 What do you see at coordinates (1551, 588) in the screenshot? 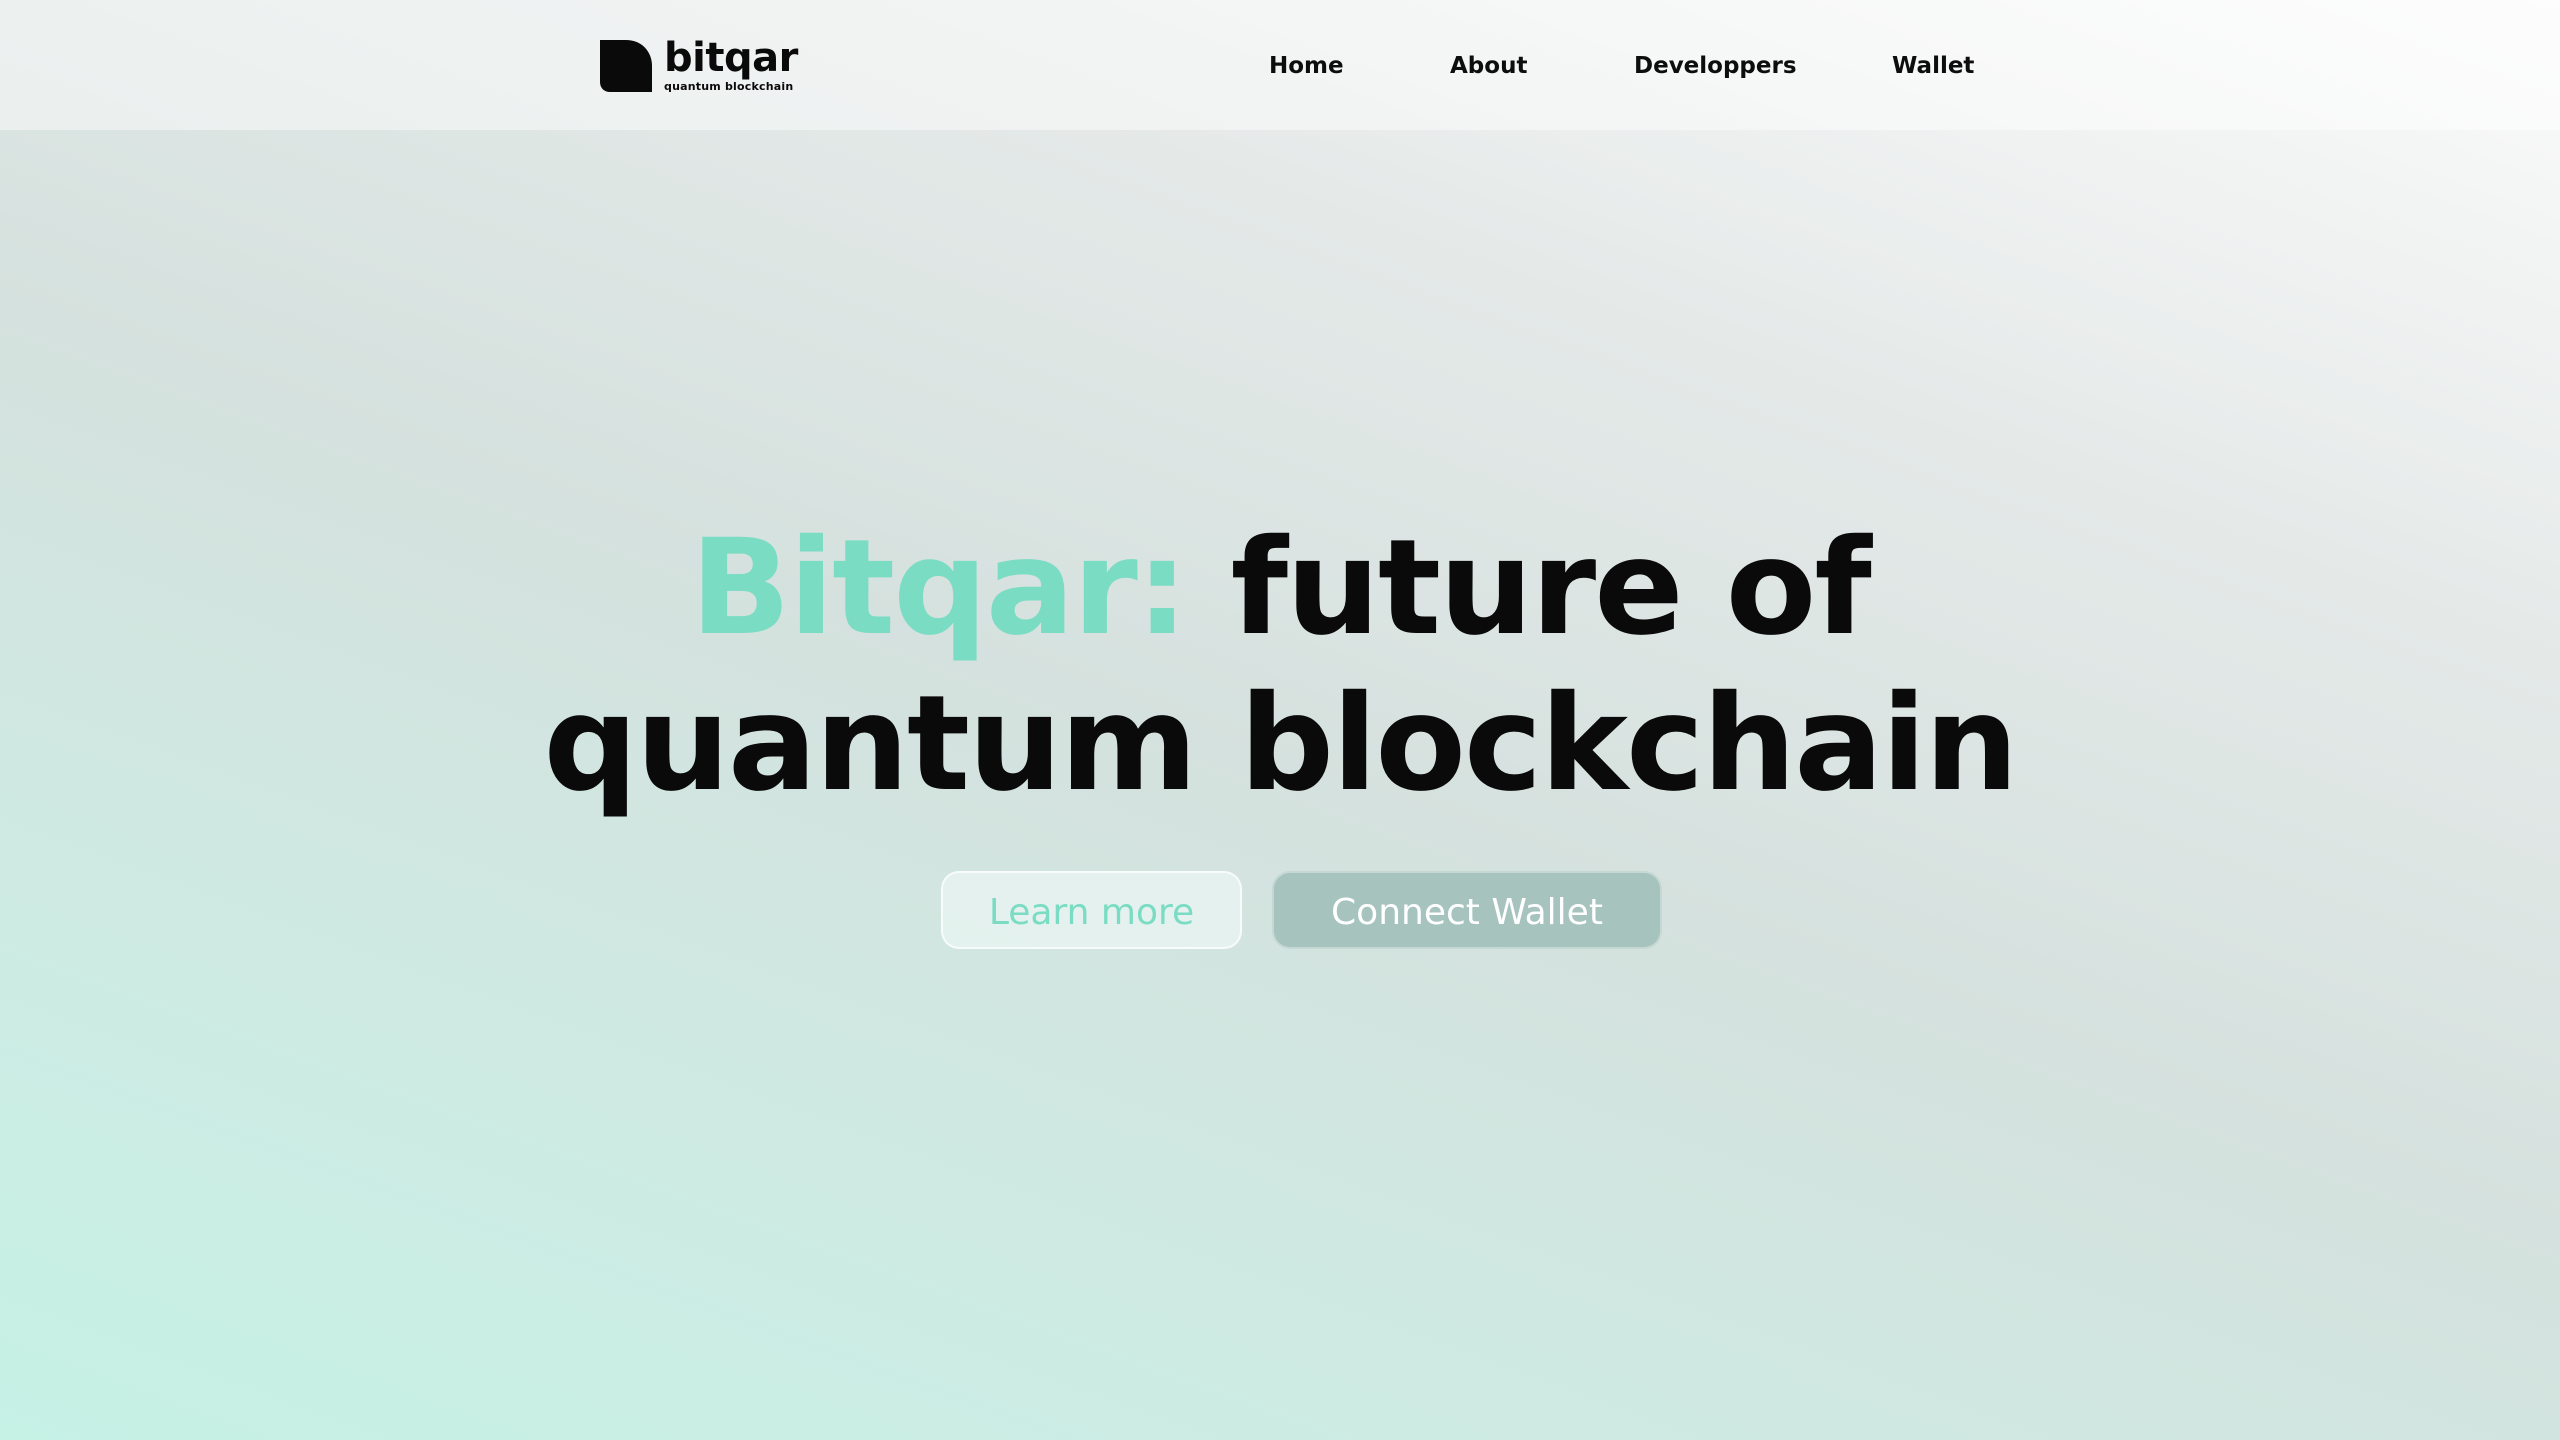
I see `hero-title-line1: future of` at bounding box center [1551, 588].